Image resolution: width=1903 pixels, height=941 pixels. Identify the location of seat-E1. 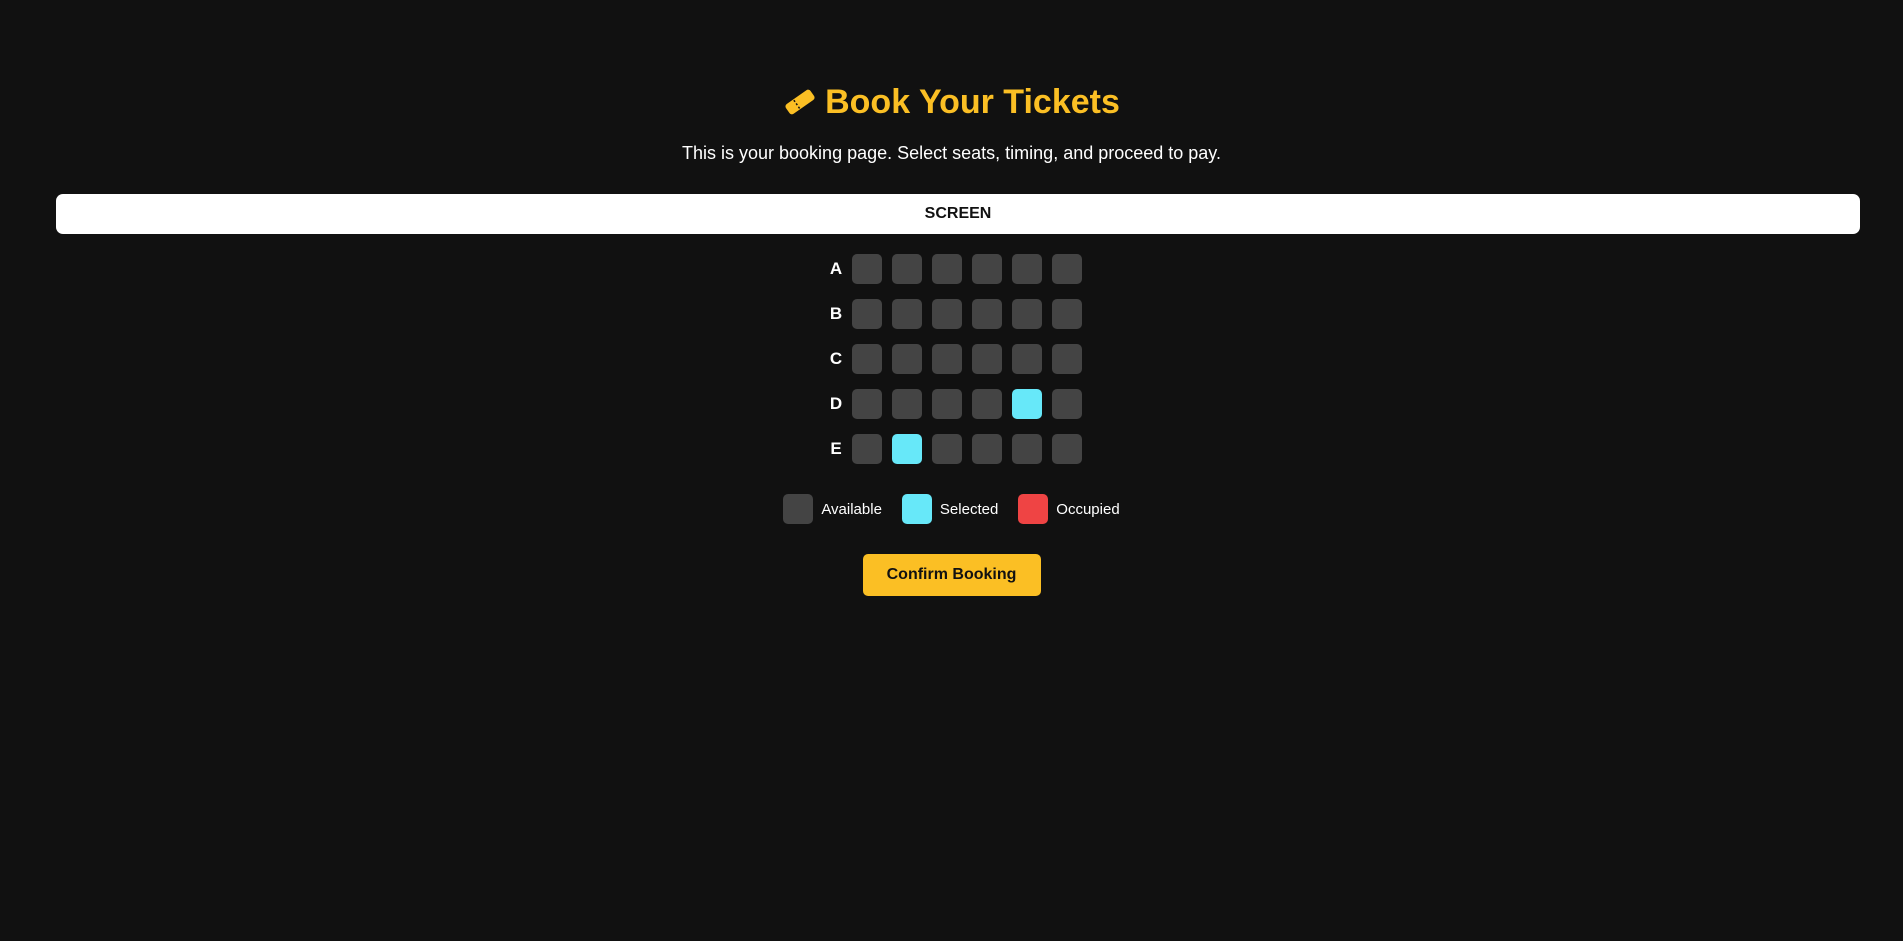
(867, 449).